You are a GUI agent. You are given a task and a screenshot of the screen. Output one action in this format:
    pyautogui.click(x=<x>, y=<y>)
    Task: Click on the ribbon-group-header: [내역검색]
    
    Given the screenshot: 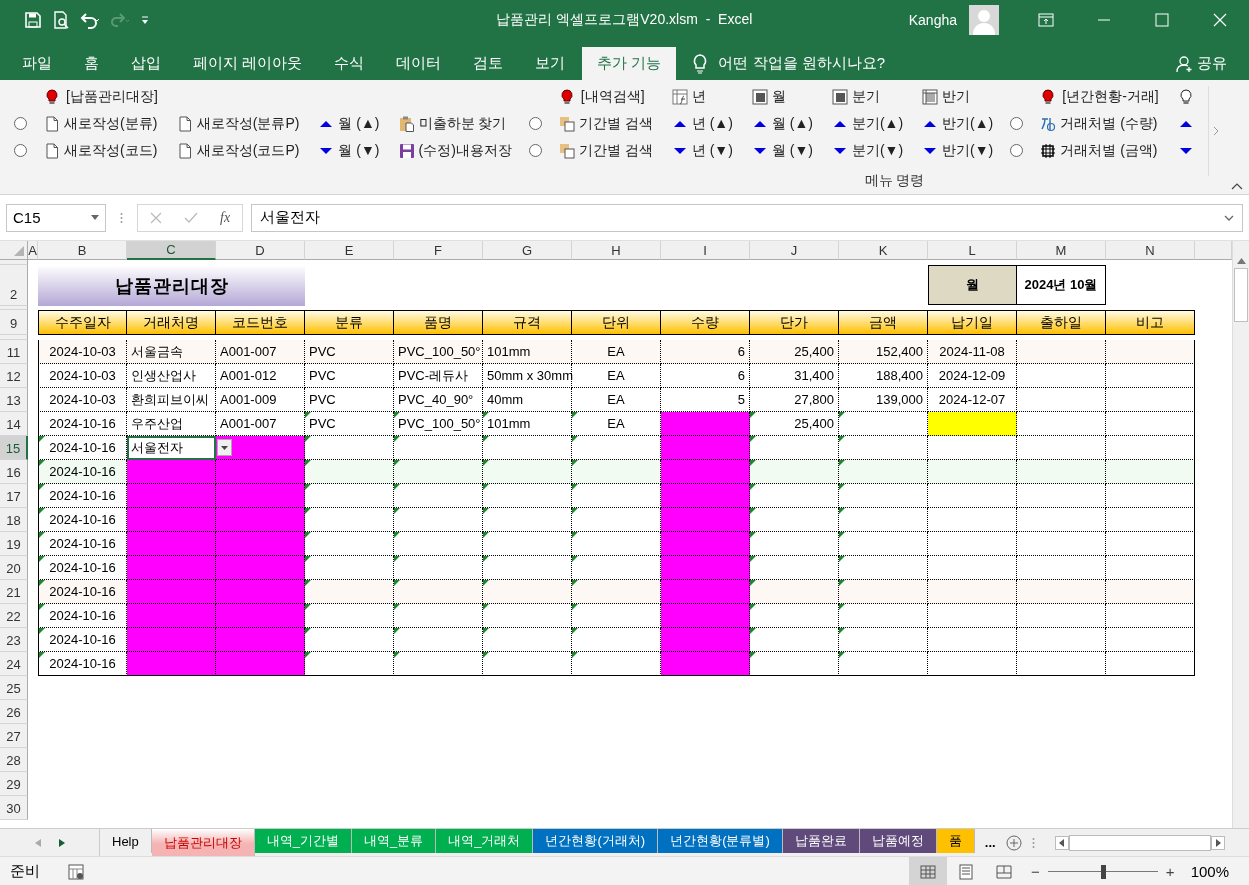 What is the action you would take?
    pyautogui.click(x=601, y=96)
    